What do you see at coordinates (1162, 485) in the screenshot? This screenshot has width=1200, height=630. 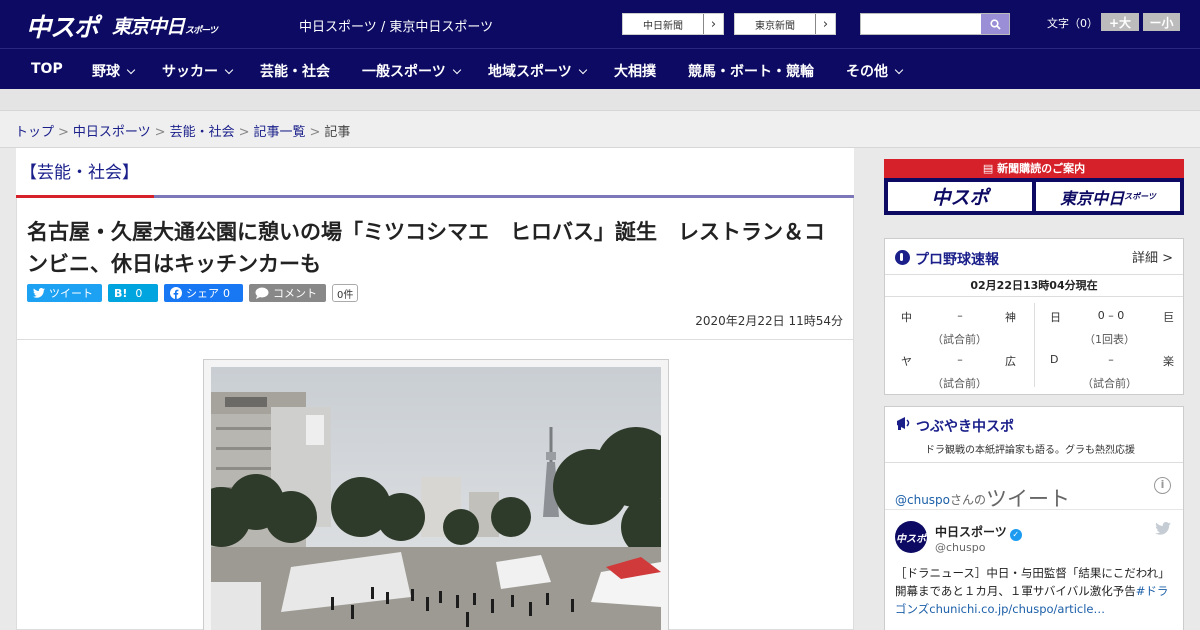 I see `info-icon: i` at bounding box center [1162, 485].